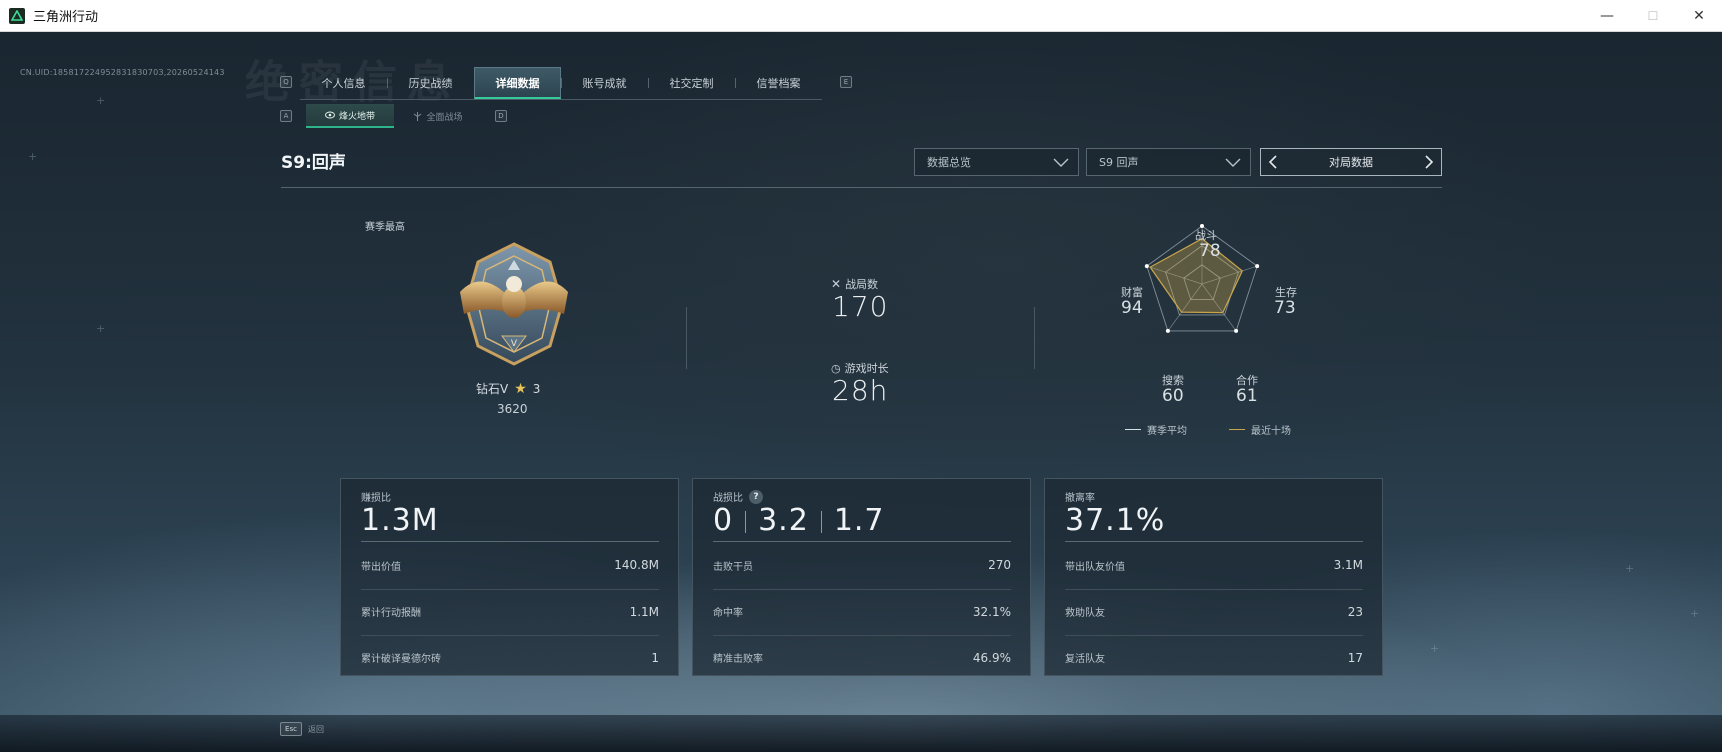 The width and height of the screenshot is (1722, 752). What do you see at coordinates (1351, 162) in the screenshot?
I see `match-data-switch: 对局数据` at bounding box center [1351, 162].